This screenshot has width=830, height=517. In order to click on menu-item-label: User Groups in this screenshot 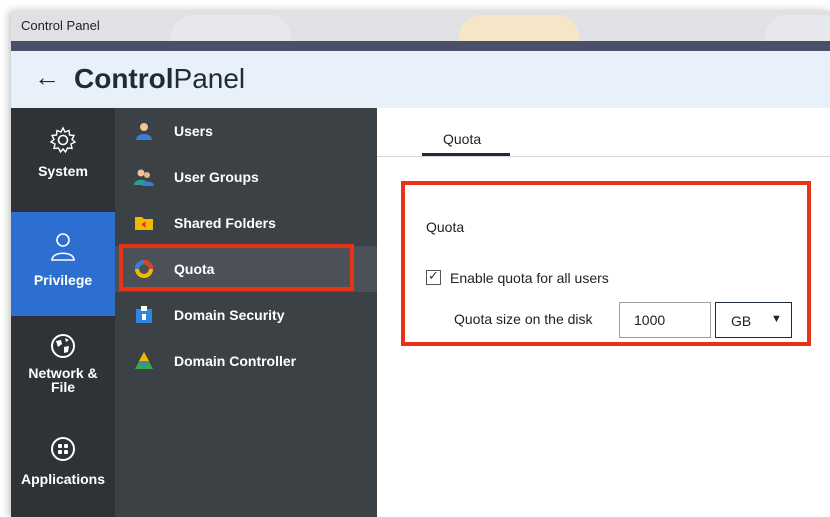, I will do `click(216, 177)`.